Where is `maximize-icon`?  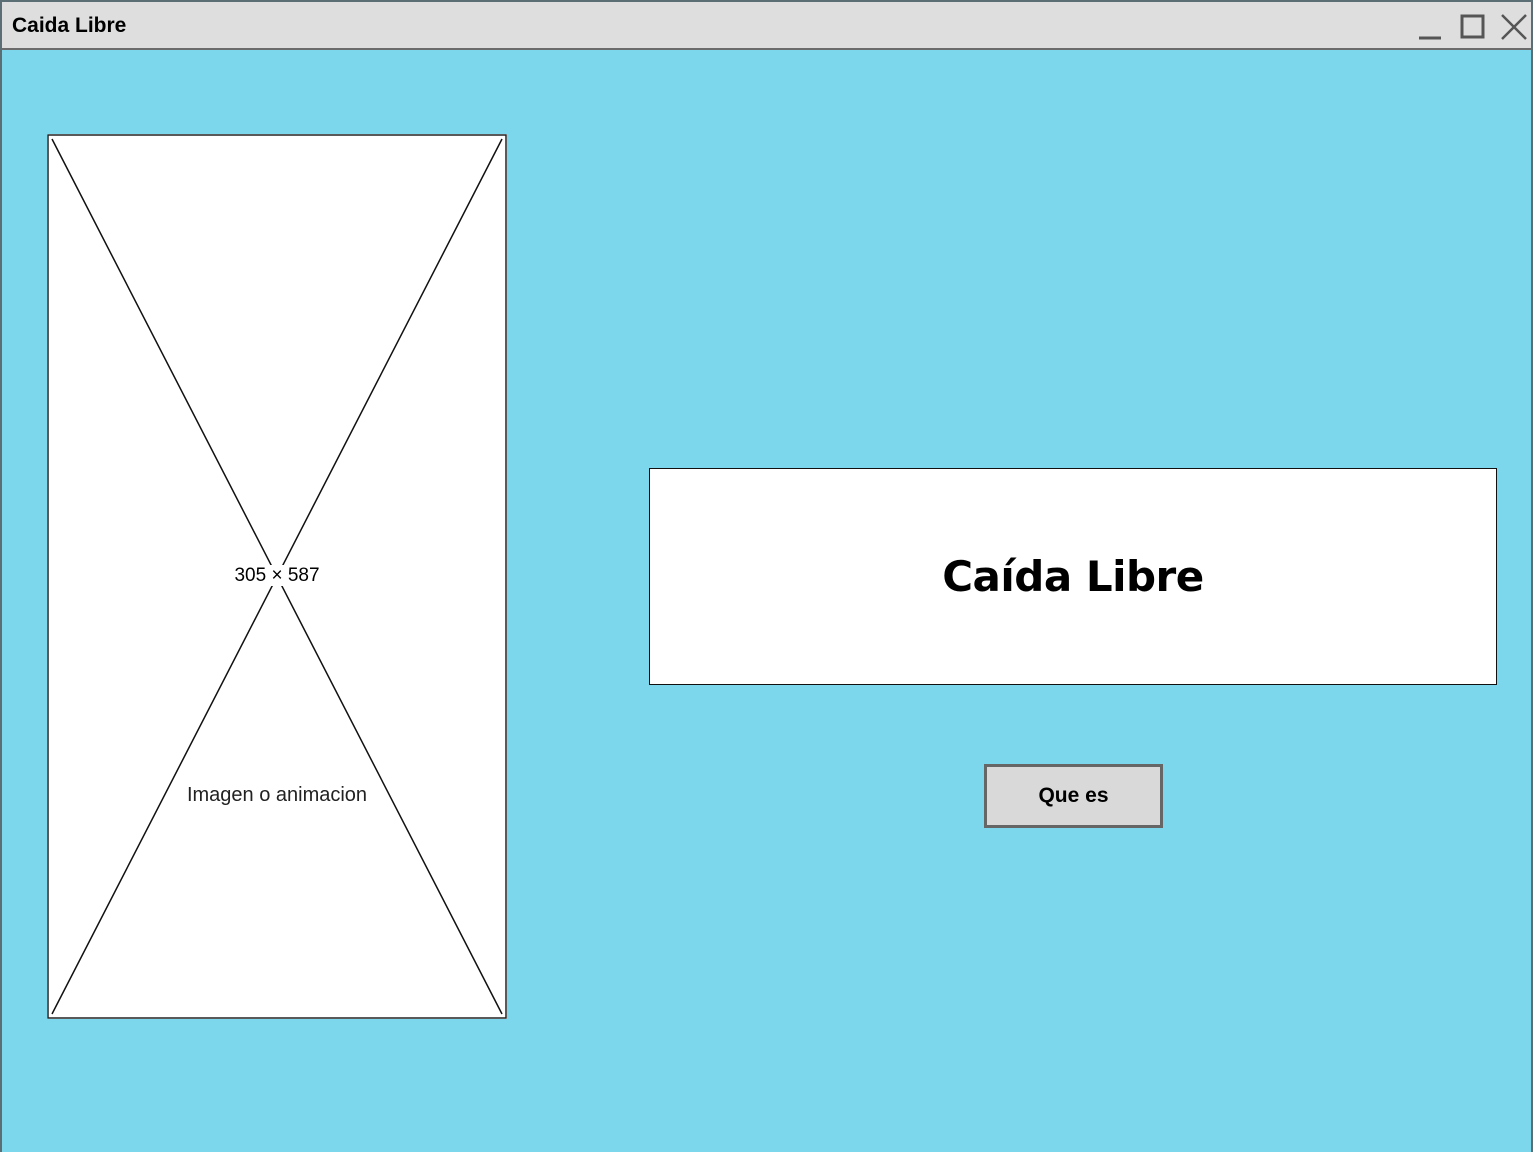
maximize-icon is located at coordinates (1472, 26).